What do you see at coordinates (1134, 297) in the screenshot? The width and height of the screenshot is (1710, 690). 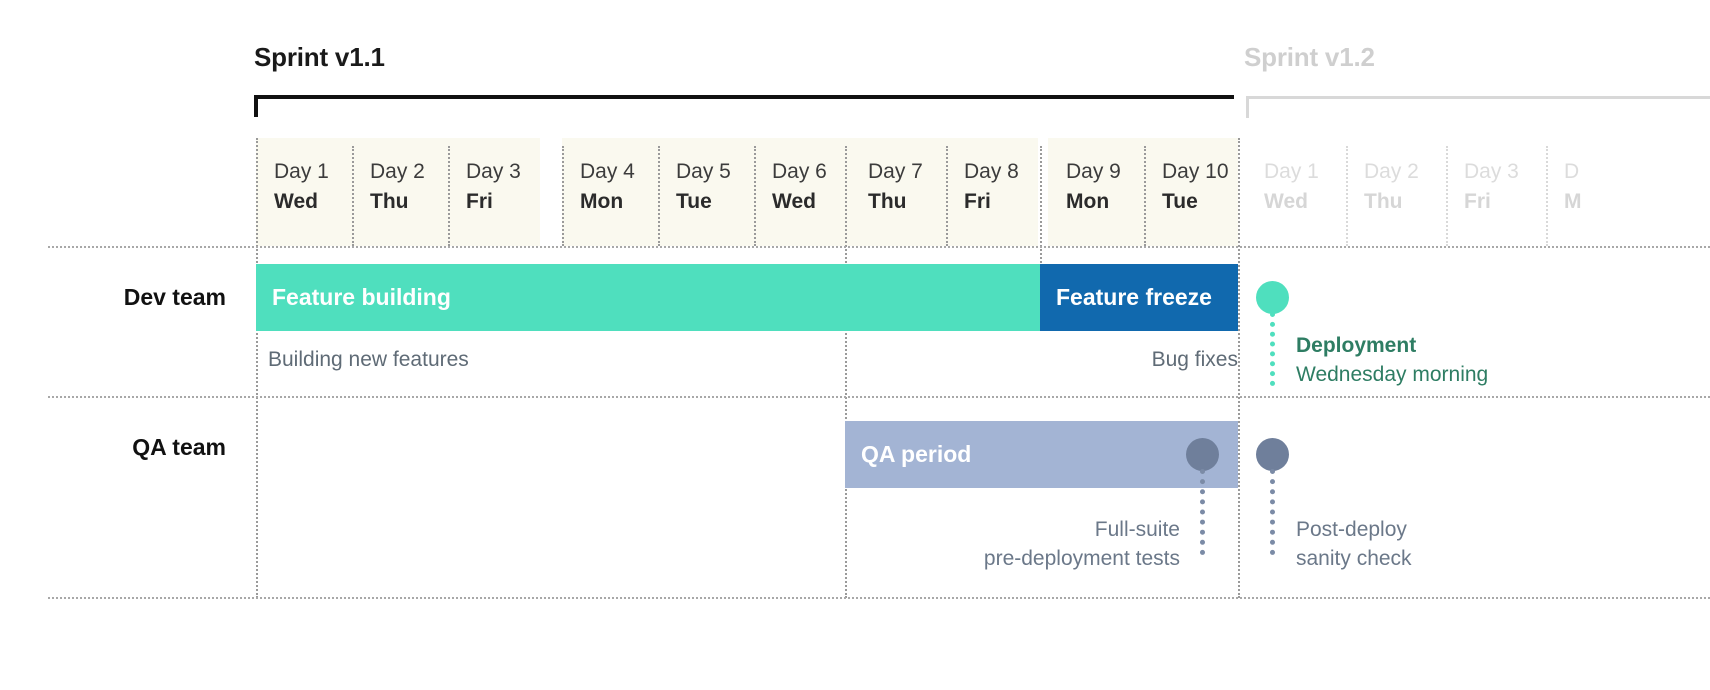 I see `bar-label: Feature freeze` at bounding box center [1134, 297].